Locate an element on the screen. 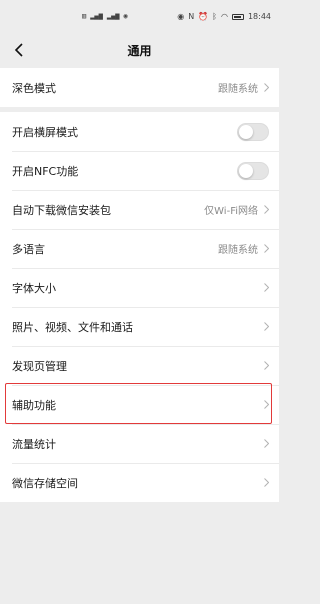  settings-group-display: 深色模式 跟随系统 is located at coordinates (139, 87).